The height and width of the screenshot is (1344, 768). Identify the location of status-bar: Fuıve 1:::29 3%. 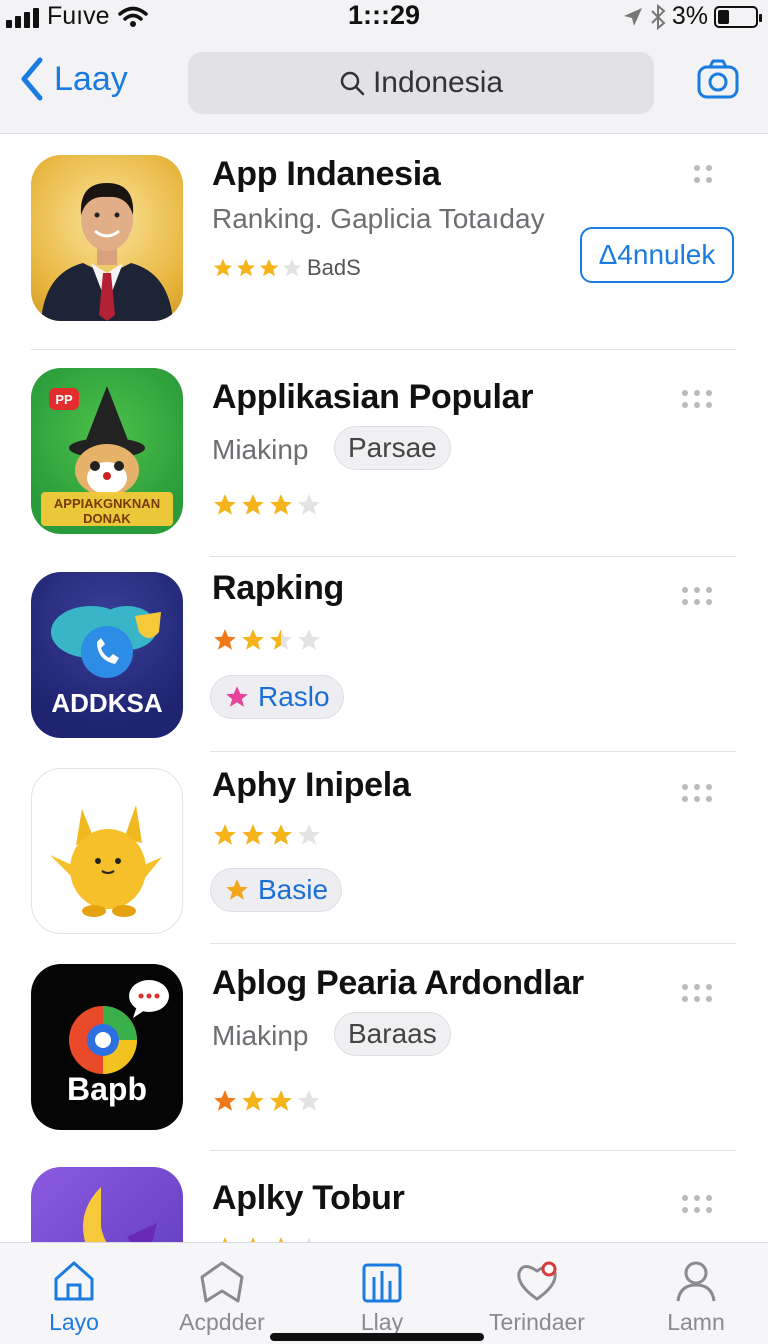
(384, 17).